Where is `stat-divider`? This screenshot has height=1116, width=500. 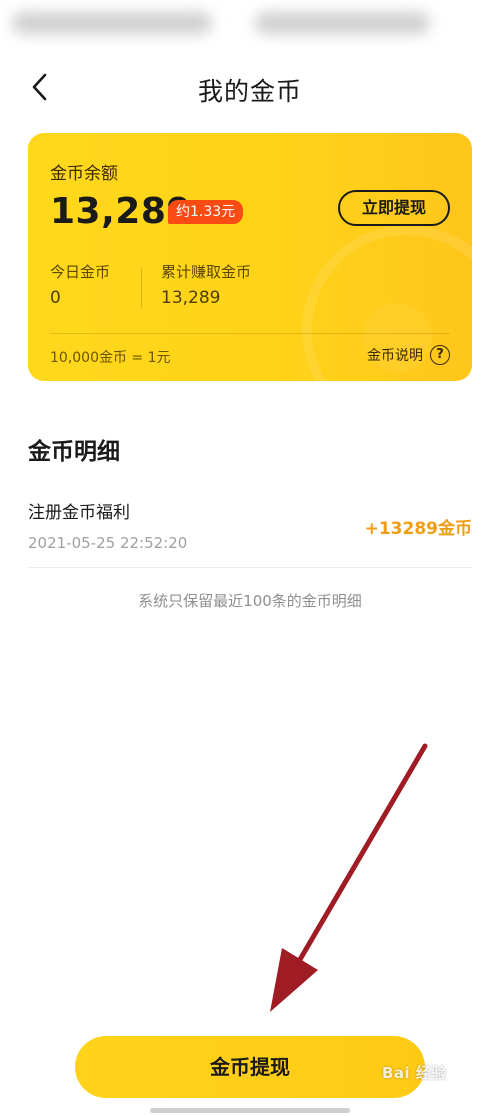 stat-divider is located at coordinates (141, 288).